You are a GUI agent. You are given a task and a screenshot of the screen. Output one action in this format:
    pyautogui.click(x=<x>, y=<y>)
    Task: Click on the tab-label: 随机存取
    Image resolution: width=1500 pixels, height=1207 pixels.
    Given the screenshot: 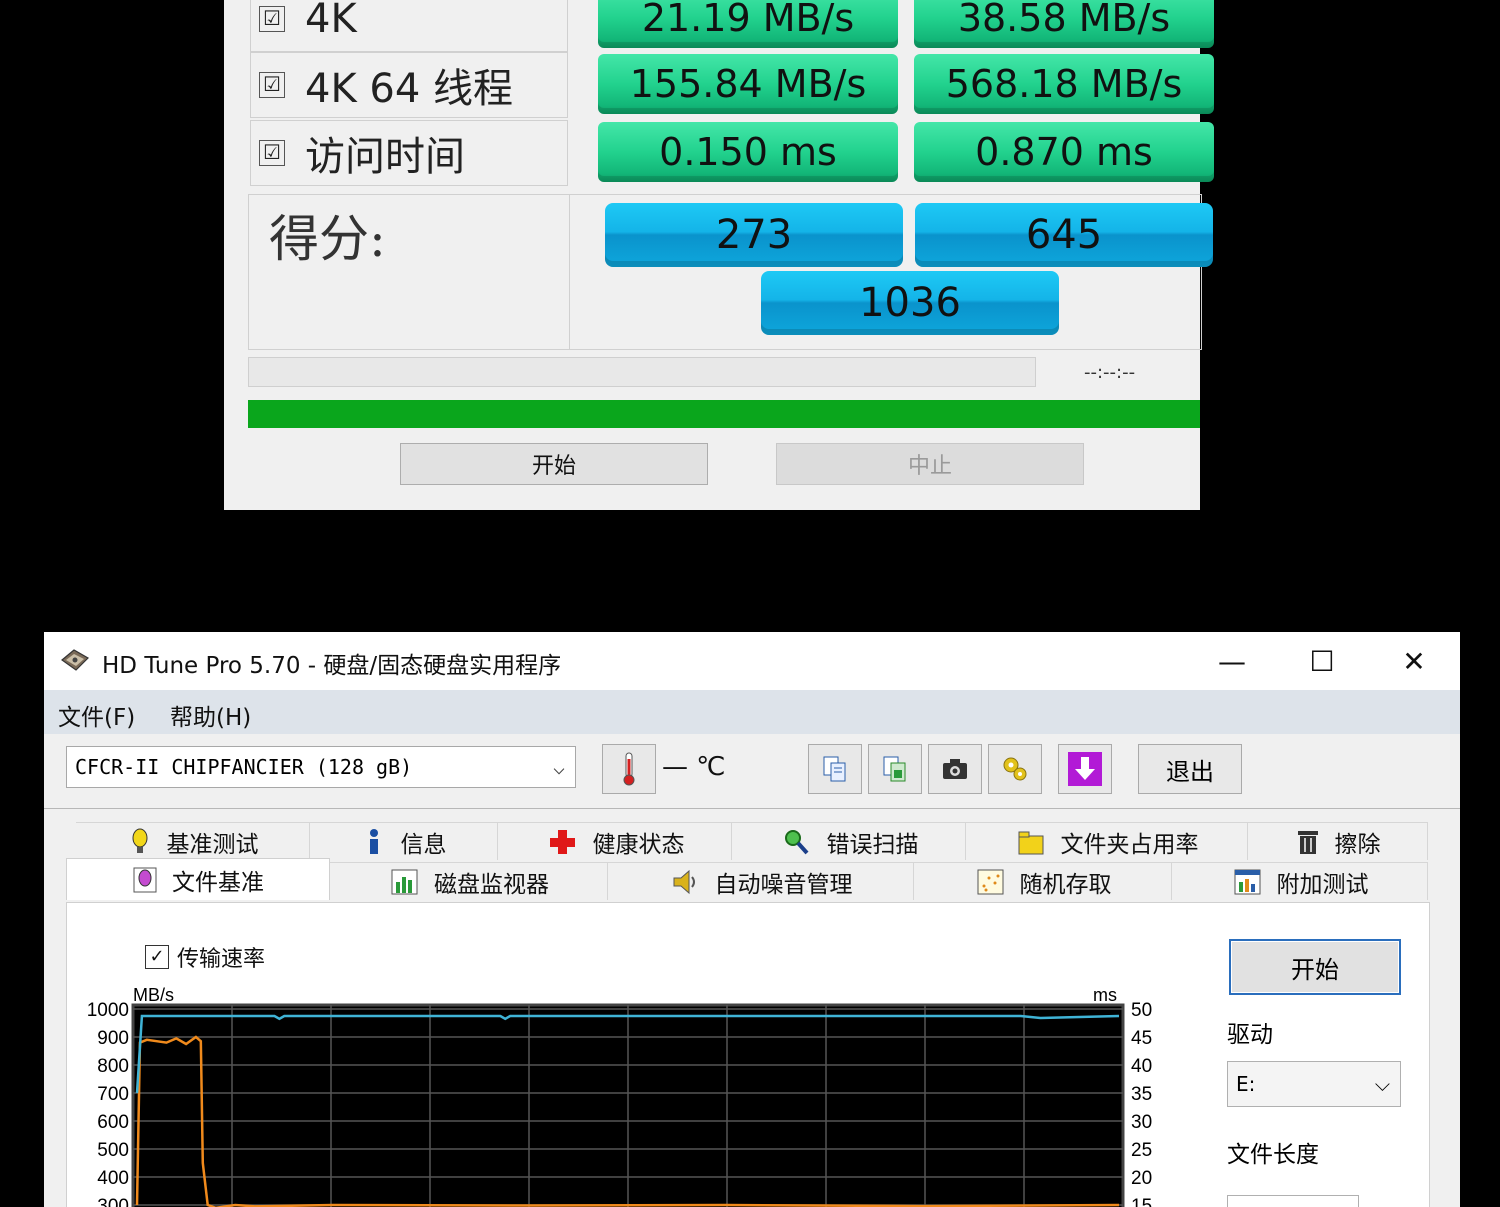 What is the action you would take?
    pyautogui.click(x=1065, y=884)
    